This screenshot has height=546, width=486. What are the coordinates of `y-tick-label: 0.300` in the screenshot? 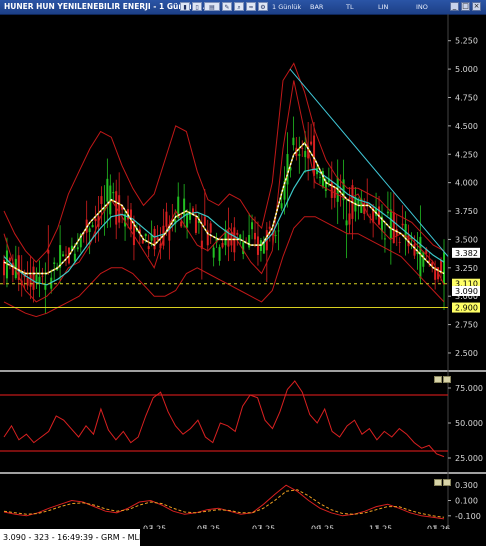 It's located at (466, 485).